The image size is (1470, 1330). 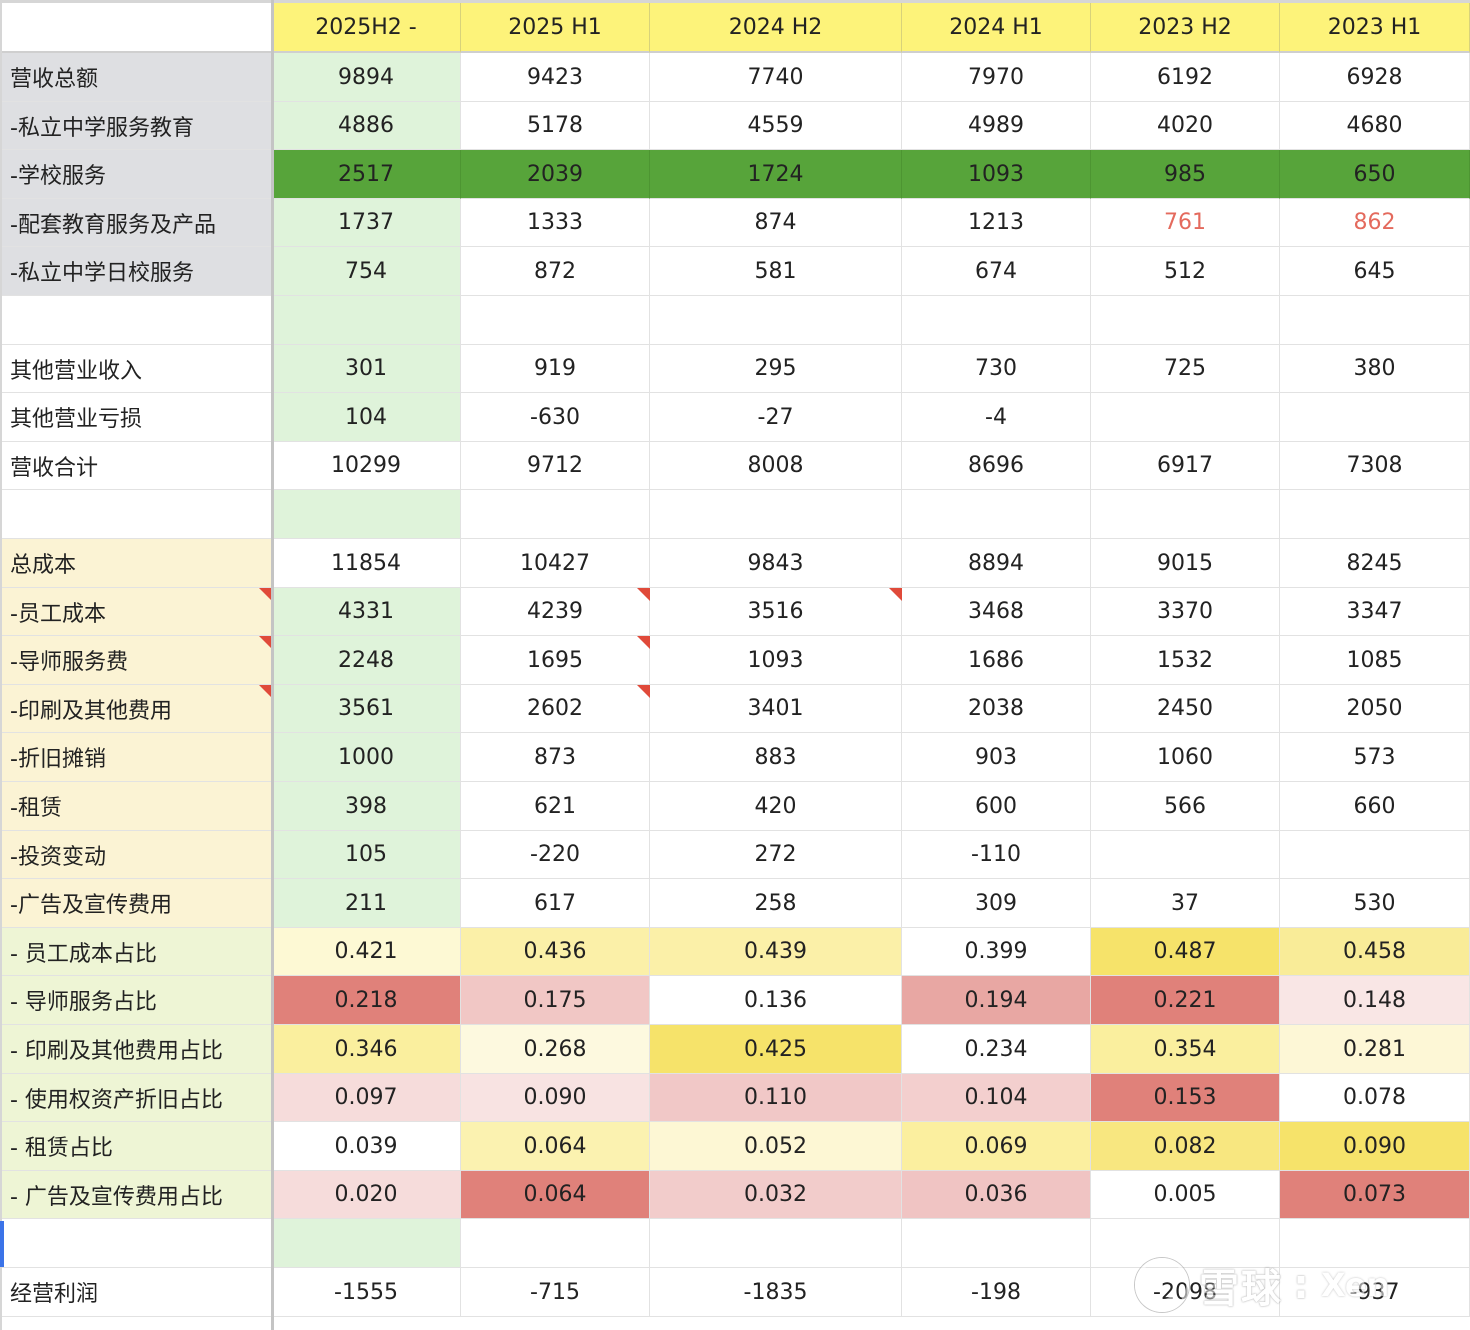 What do you see at coordinates (555, 660) in the screenshot?
I see `data-cell: 1695` at bounding box center [555, 660].